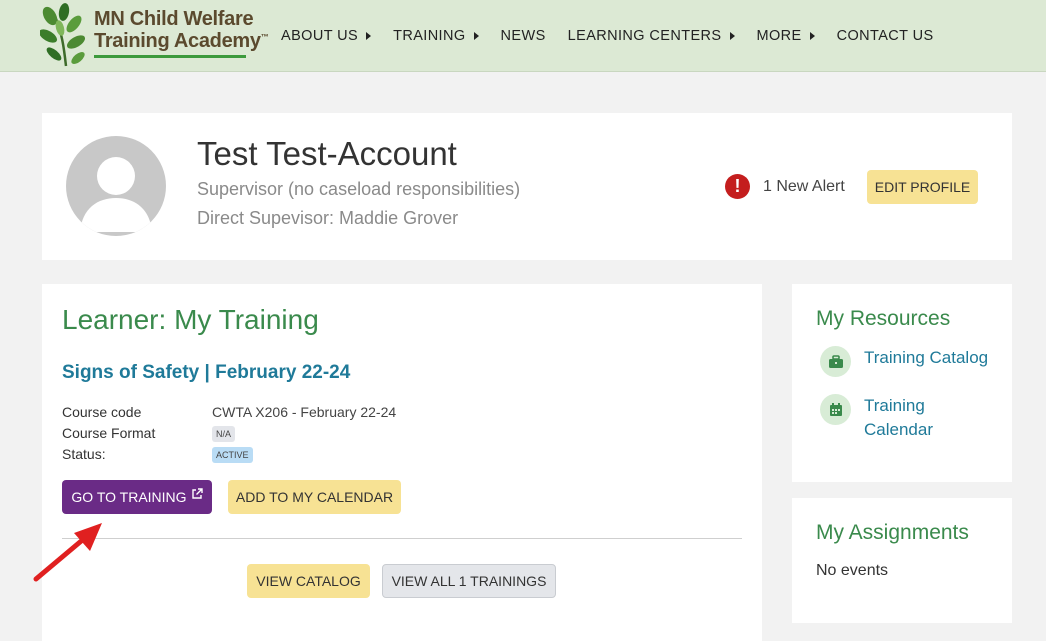 The height and width of the screenshot is (641, 1046). I want to click on nav-more: MORE, so click(786, 36).